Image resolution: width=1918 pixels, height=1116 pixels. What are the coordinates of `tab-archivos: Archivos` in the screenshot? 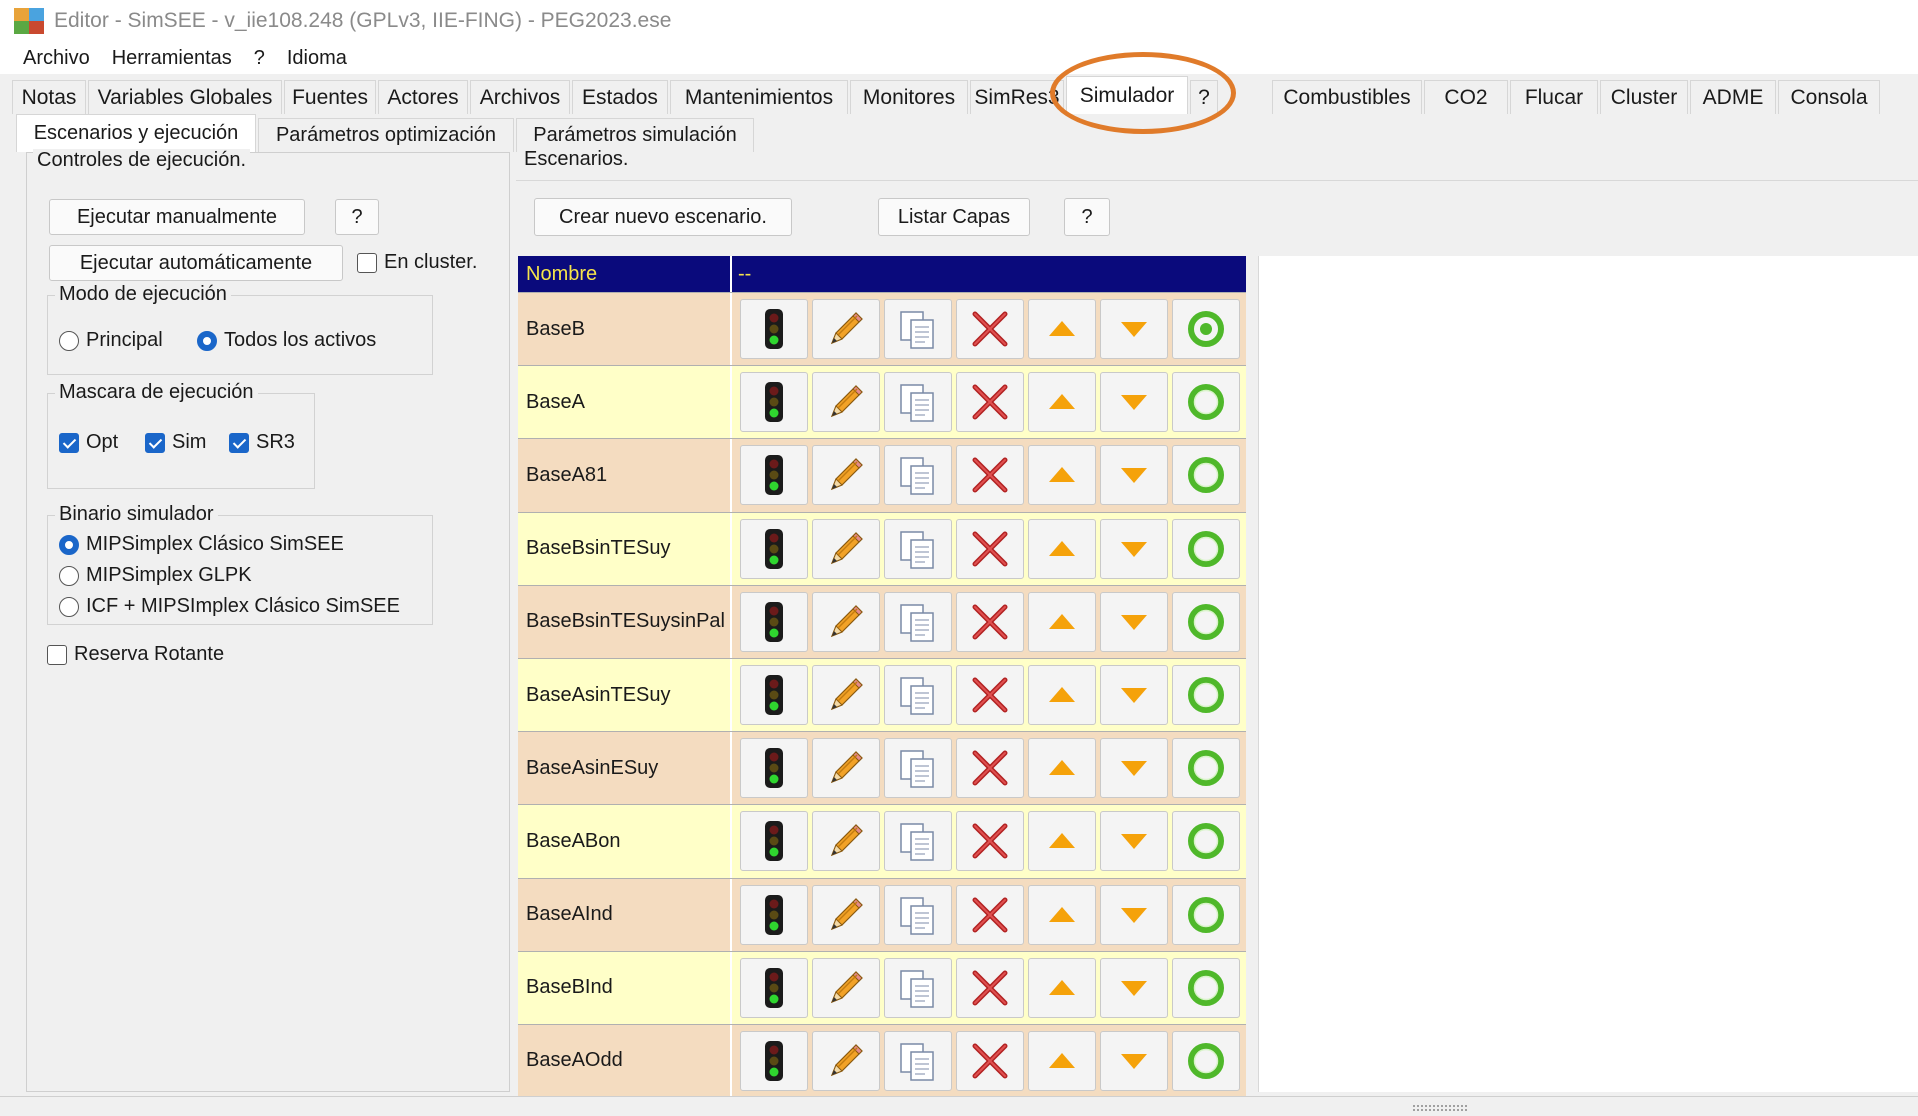 It's located at (520, 97).